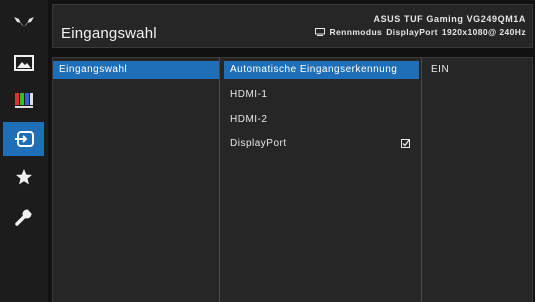  Describe the element at coordinates (405, 143) in the screenshot. I see `checkbox-checked-icon` at that location.